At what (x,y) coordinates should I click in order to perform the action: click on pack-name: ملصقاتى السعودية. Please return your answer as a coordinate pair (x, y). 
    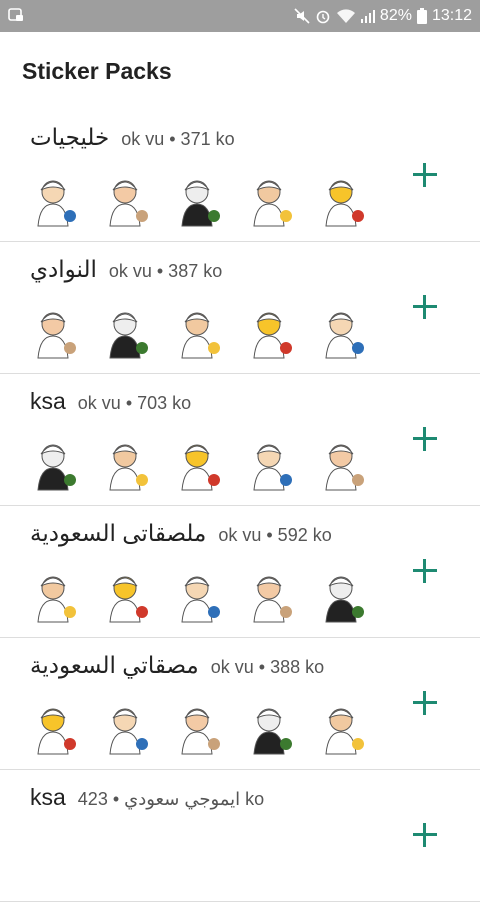
    Looking at the image, I should click on (118, 533).